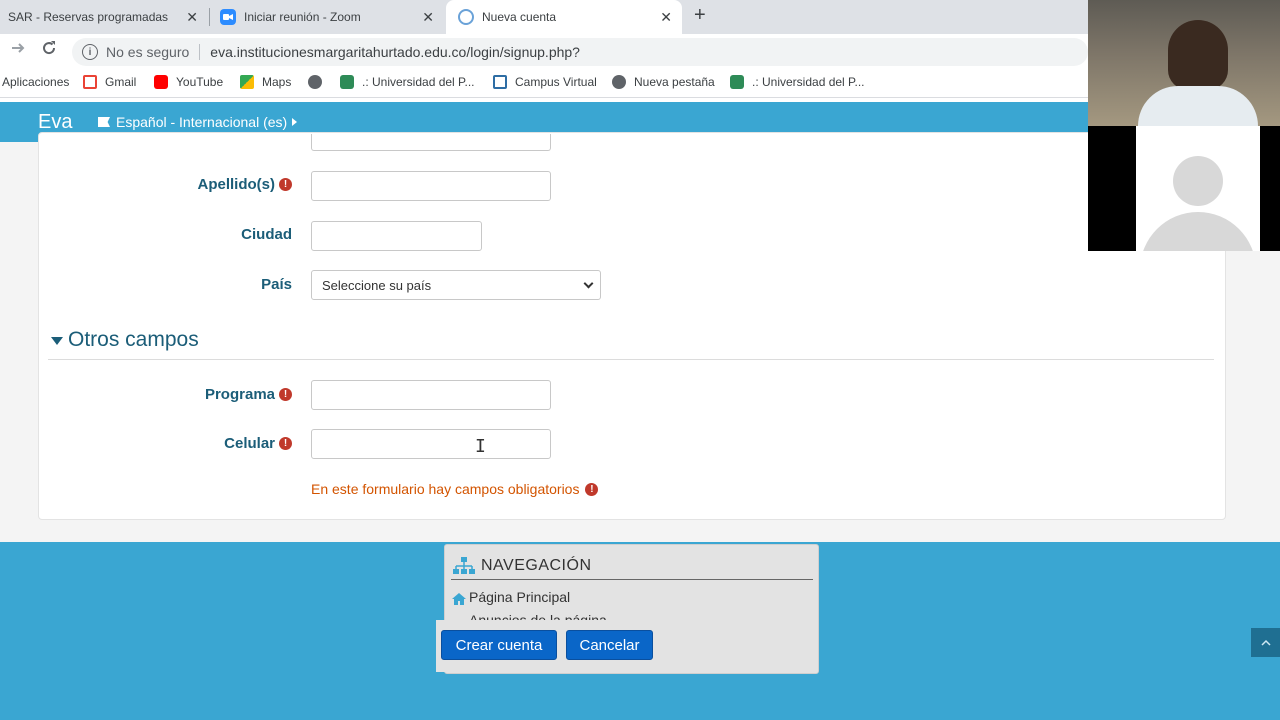  Describe the element at coordinates (396, 236) in the screenshot. I see `ciudad-input` at that location.